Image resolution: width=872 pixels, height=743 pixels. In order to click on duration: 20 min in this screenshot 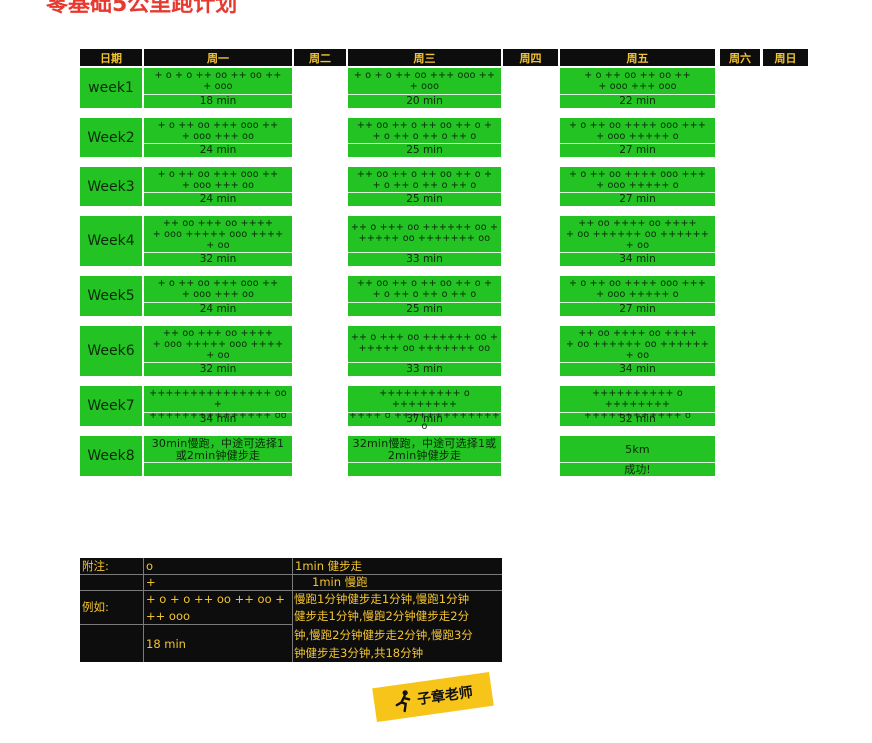, I will do `click(424, 101)`.